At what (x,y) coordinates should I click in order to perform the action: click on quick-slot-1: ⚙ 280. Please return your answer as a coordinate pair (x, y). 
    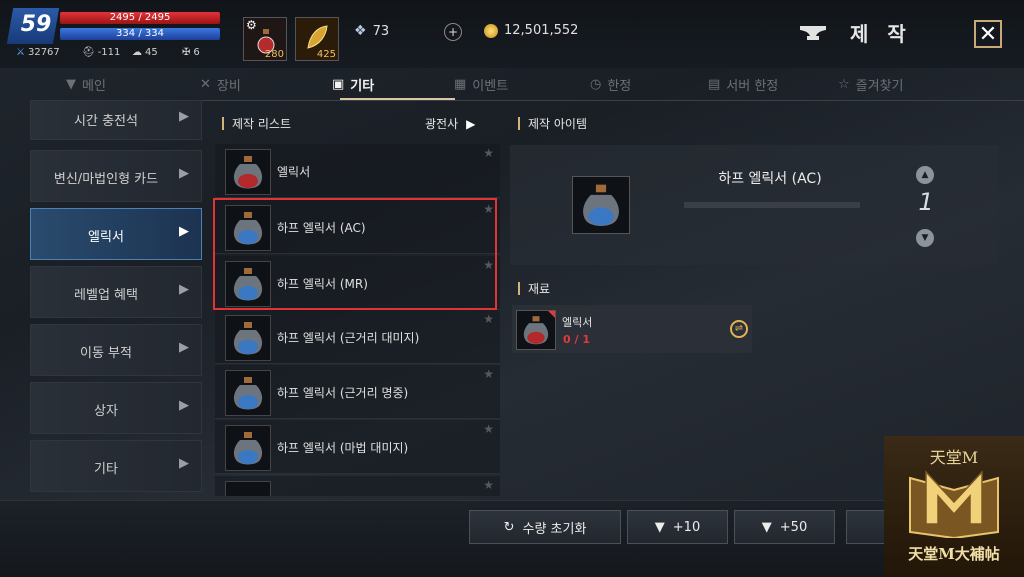
    Looking at the image, I should click on (265, 39).